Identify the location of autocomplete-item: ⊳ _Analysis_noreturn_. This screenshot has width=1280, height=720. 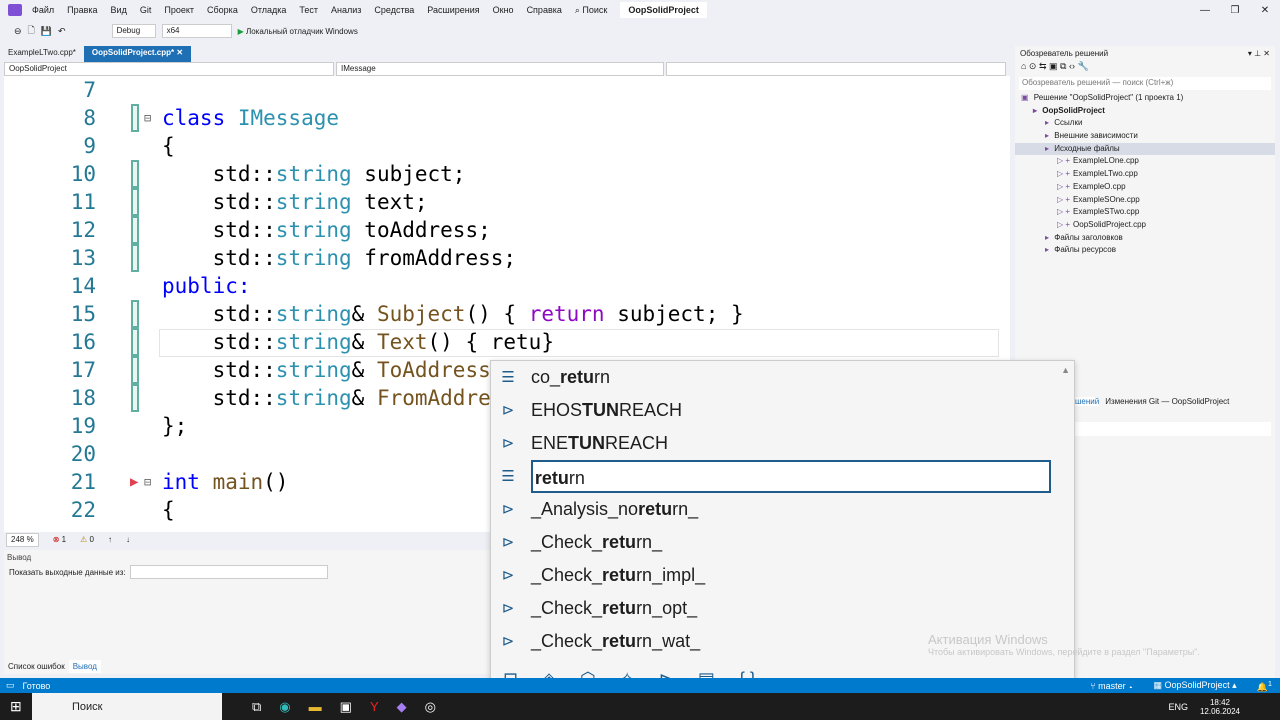
(771, 509).